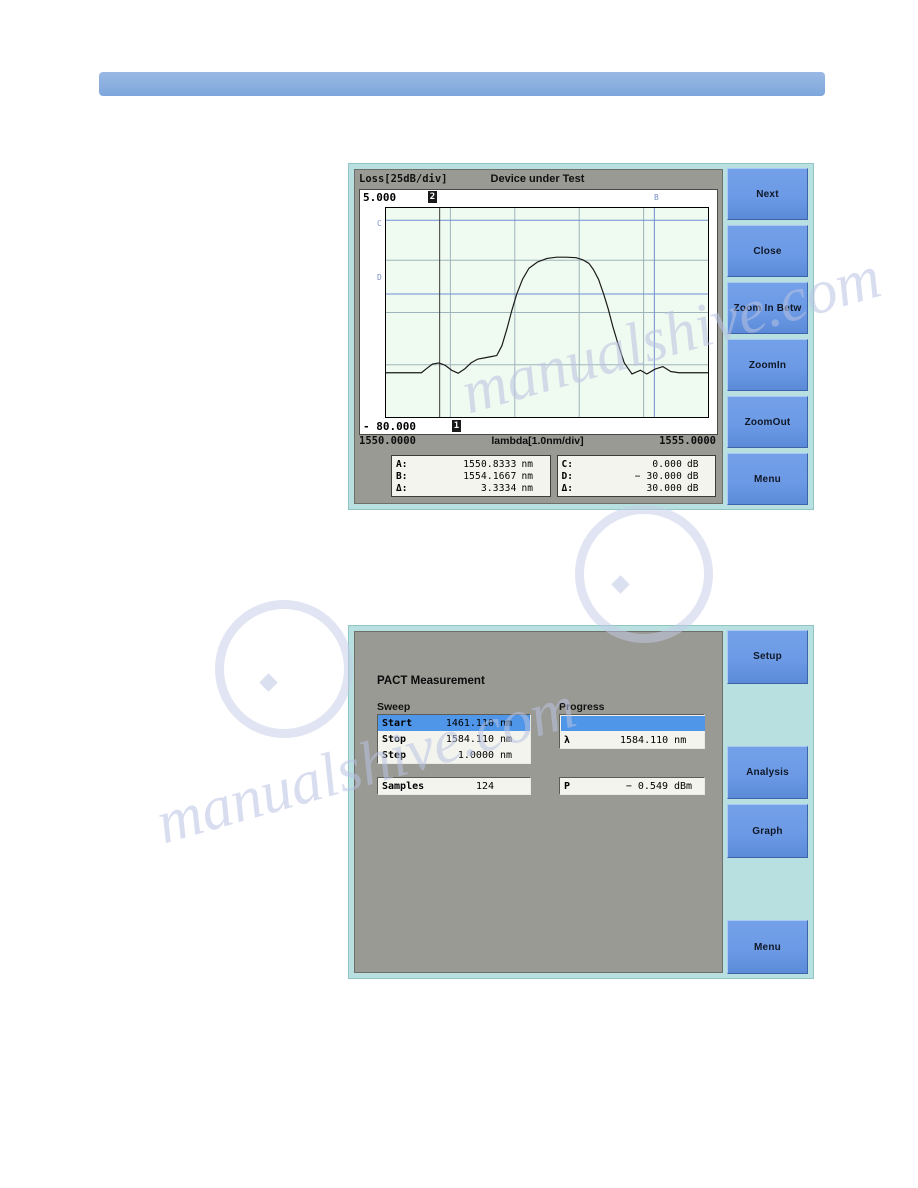  I want to click on sweep-group-label: Sweep, so click(394, 707).